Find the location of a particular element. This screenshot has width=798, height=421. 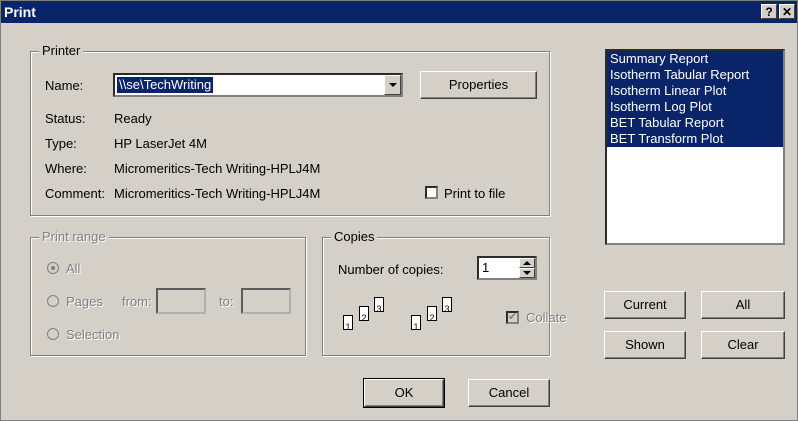

status-label: Status: is located at coordinates (65, 118).